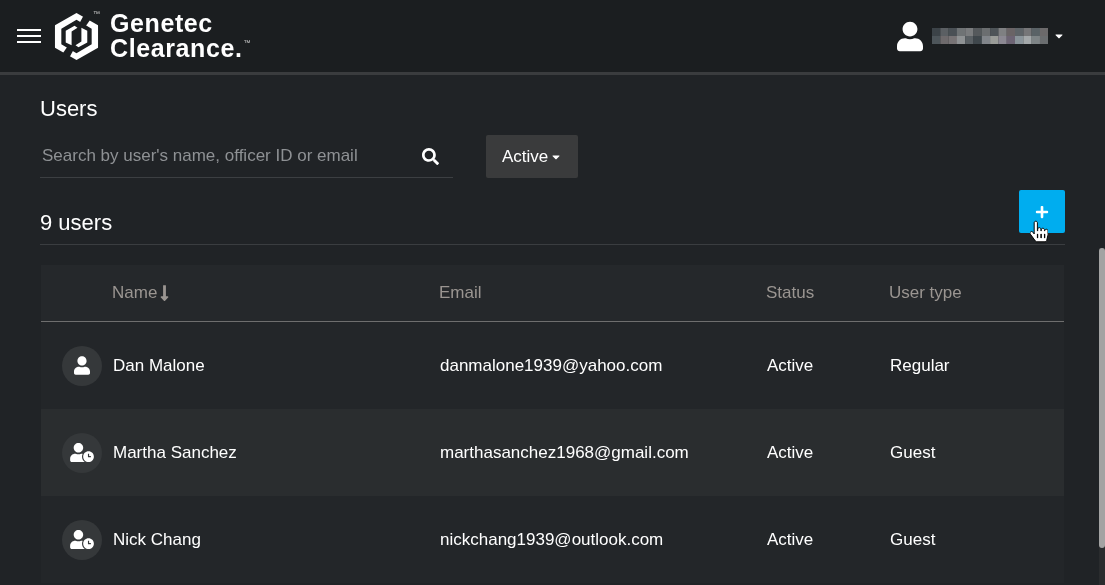 This screenshot has height=585, width=1105. Describe the element at coordinates (246, 156) in the screenshot. I see `search-field: Search by user's name, officer ID or email` at that location.